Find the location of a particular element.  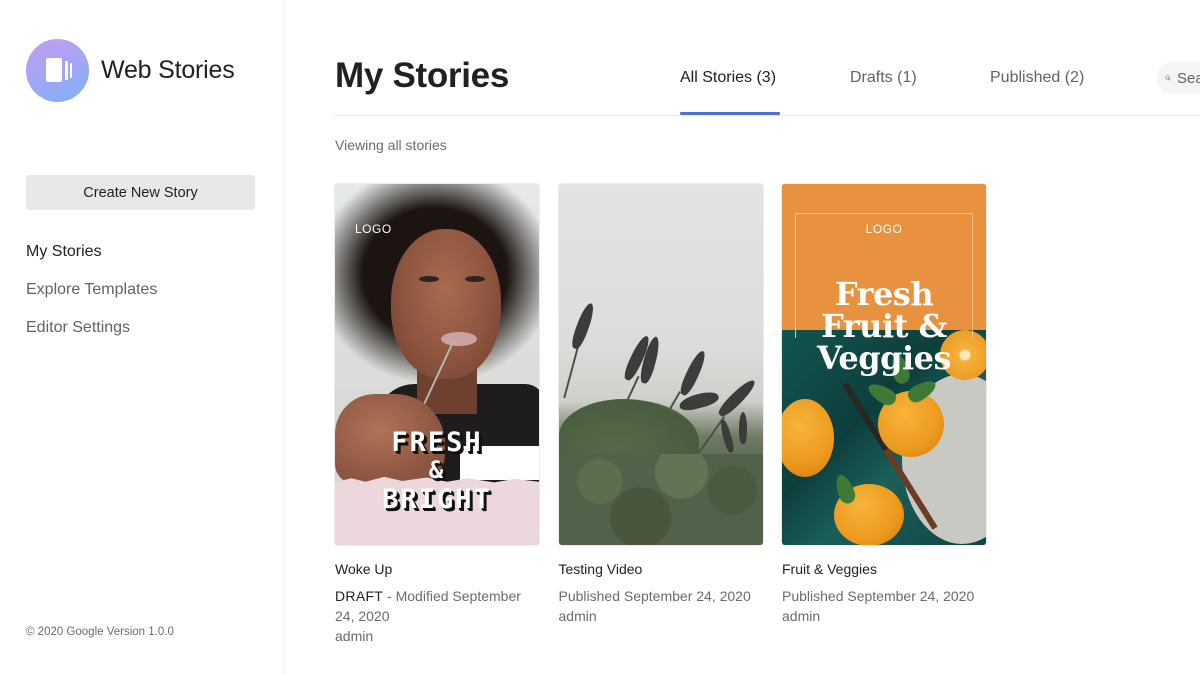

search-box is located at coordinates (1178, 78).